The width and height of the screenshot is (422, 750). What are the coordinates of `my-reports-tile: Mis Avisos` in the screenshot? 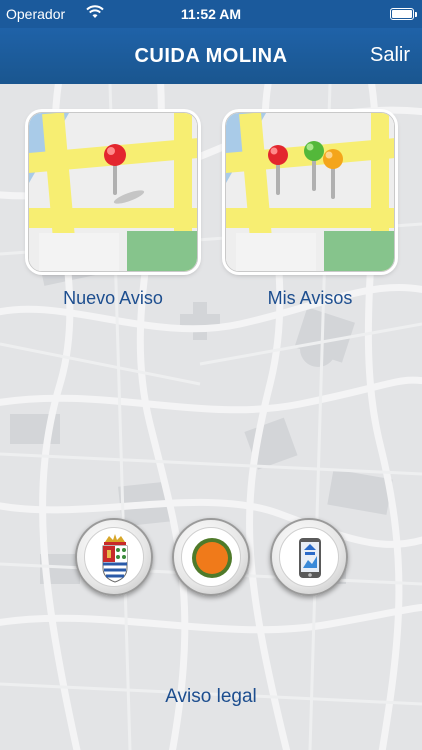 It's located at (310, 210).